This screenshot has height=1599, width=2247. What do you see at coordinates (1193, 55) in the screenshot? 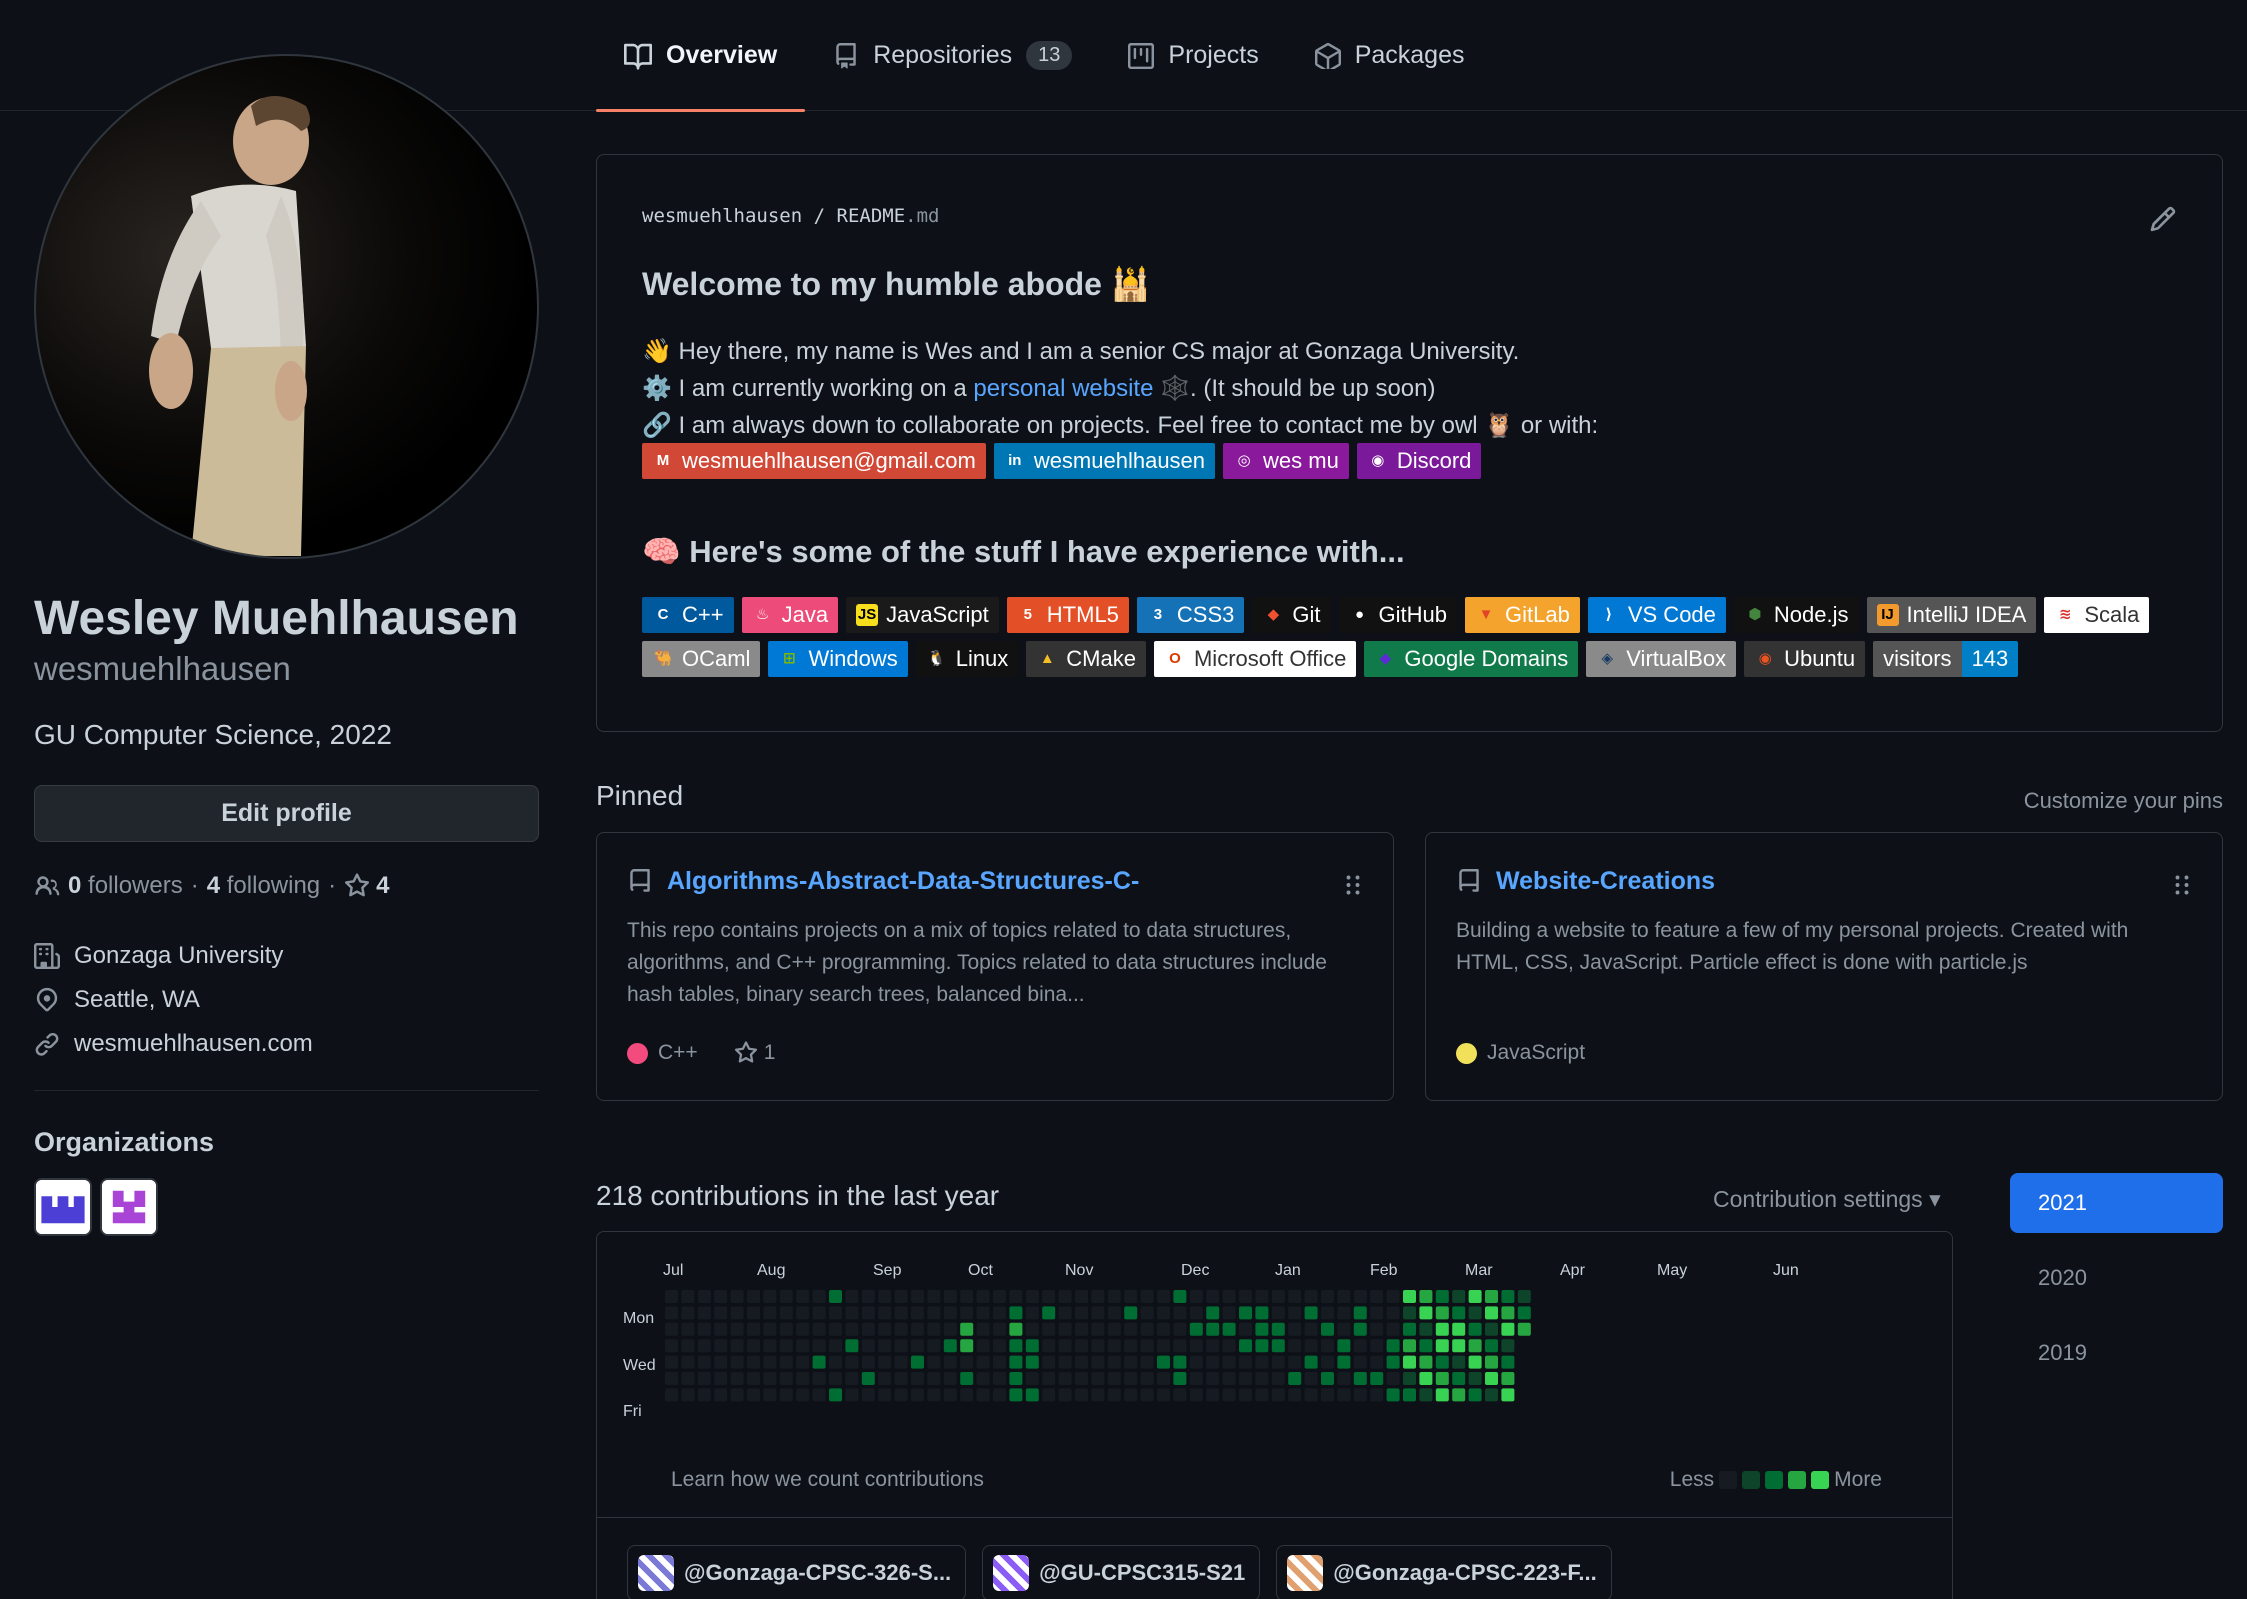
I see `tab-projects: Projects` at bounding box center [1193, 55].